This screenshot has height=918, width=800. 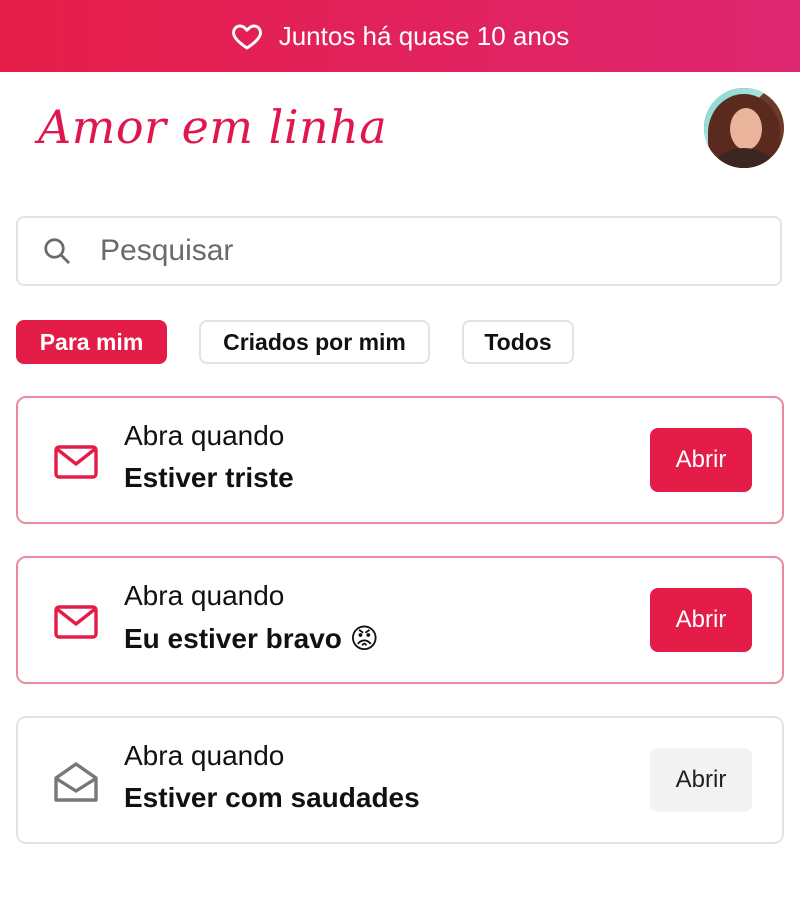 What do you see at coordinates (400, 132) in the screenshot?
I see `app-header: Amor em linha` at bounding box center [400, 132].